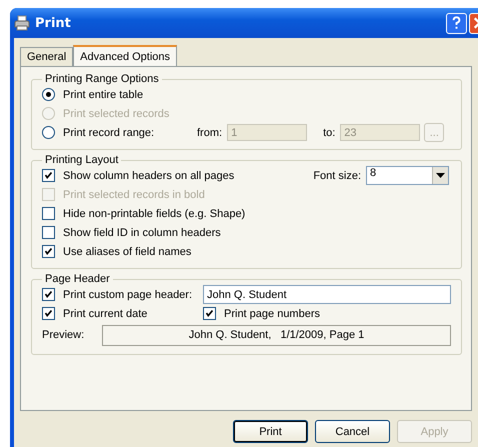 The image size is (478, 447). I want to click on font-size-label: Font size:, so click(337, 176).